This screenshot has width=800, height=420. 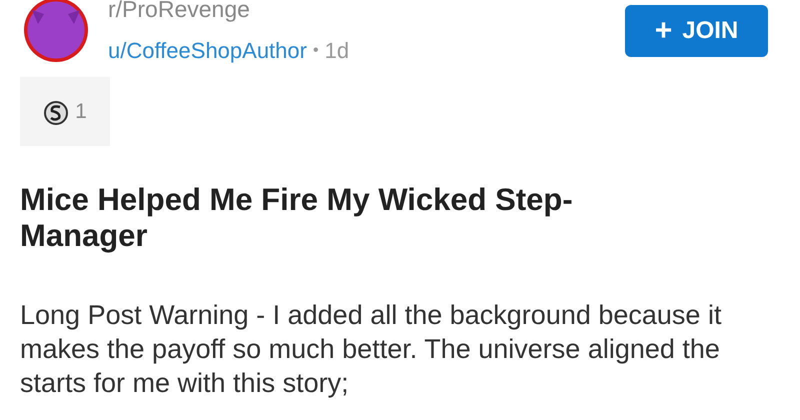 I want to click on award-badge: 1, so click(x=65, y=111).